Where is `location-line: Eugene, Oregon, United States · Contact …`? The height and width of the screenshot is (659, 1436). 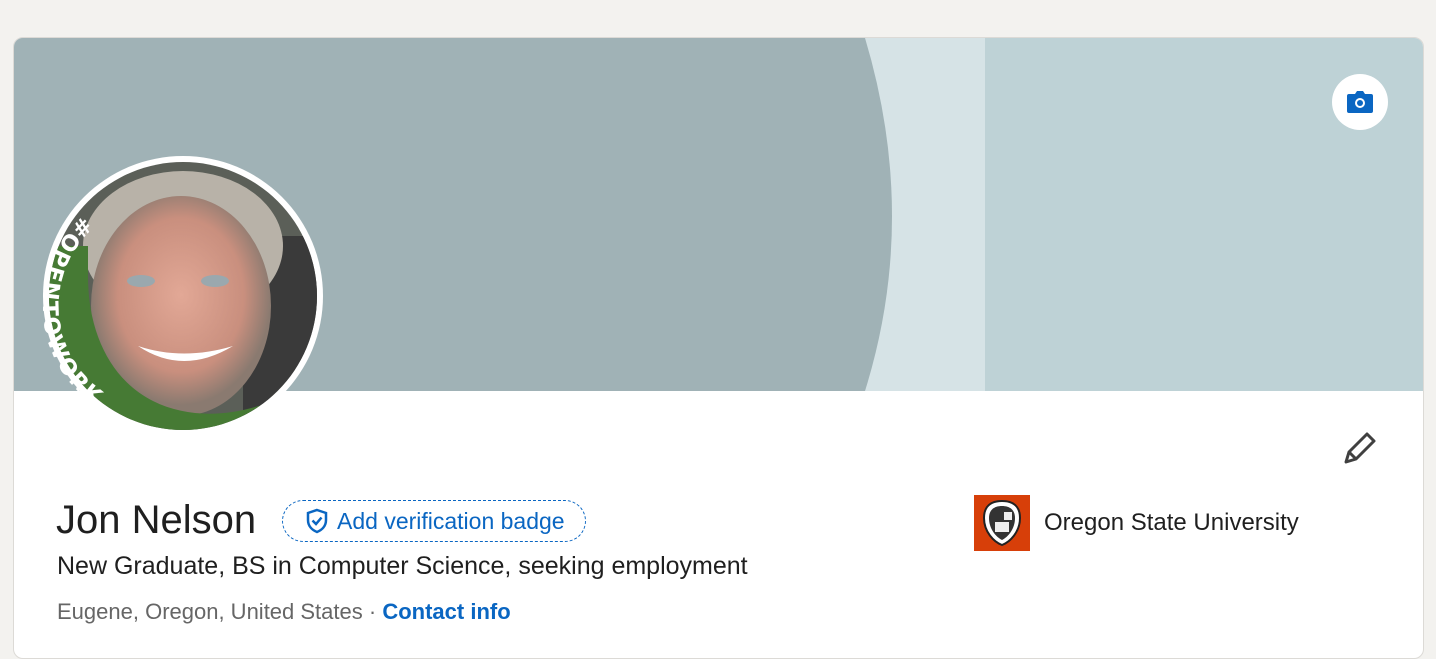 location-line: Eugene, Oregon, United States · Contact … is located at coordinates (284, 612).